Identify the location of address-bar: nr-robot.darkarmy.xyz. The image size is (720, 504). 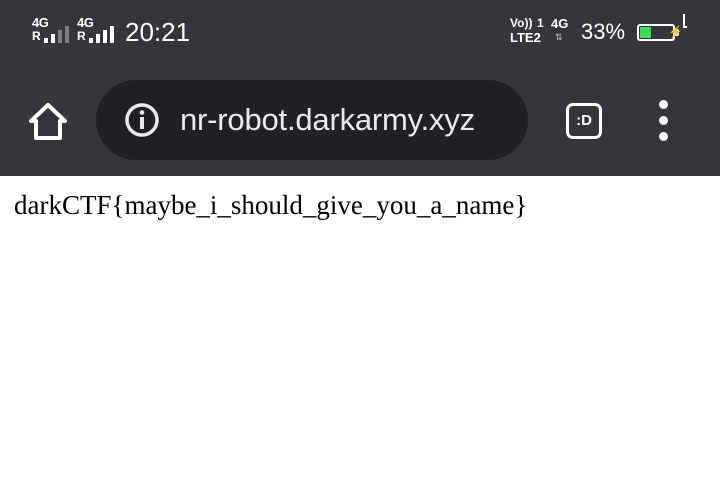
(312, 120).